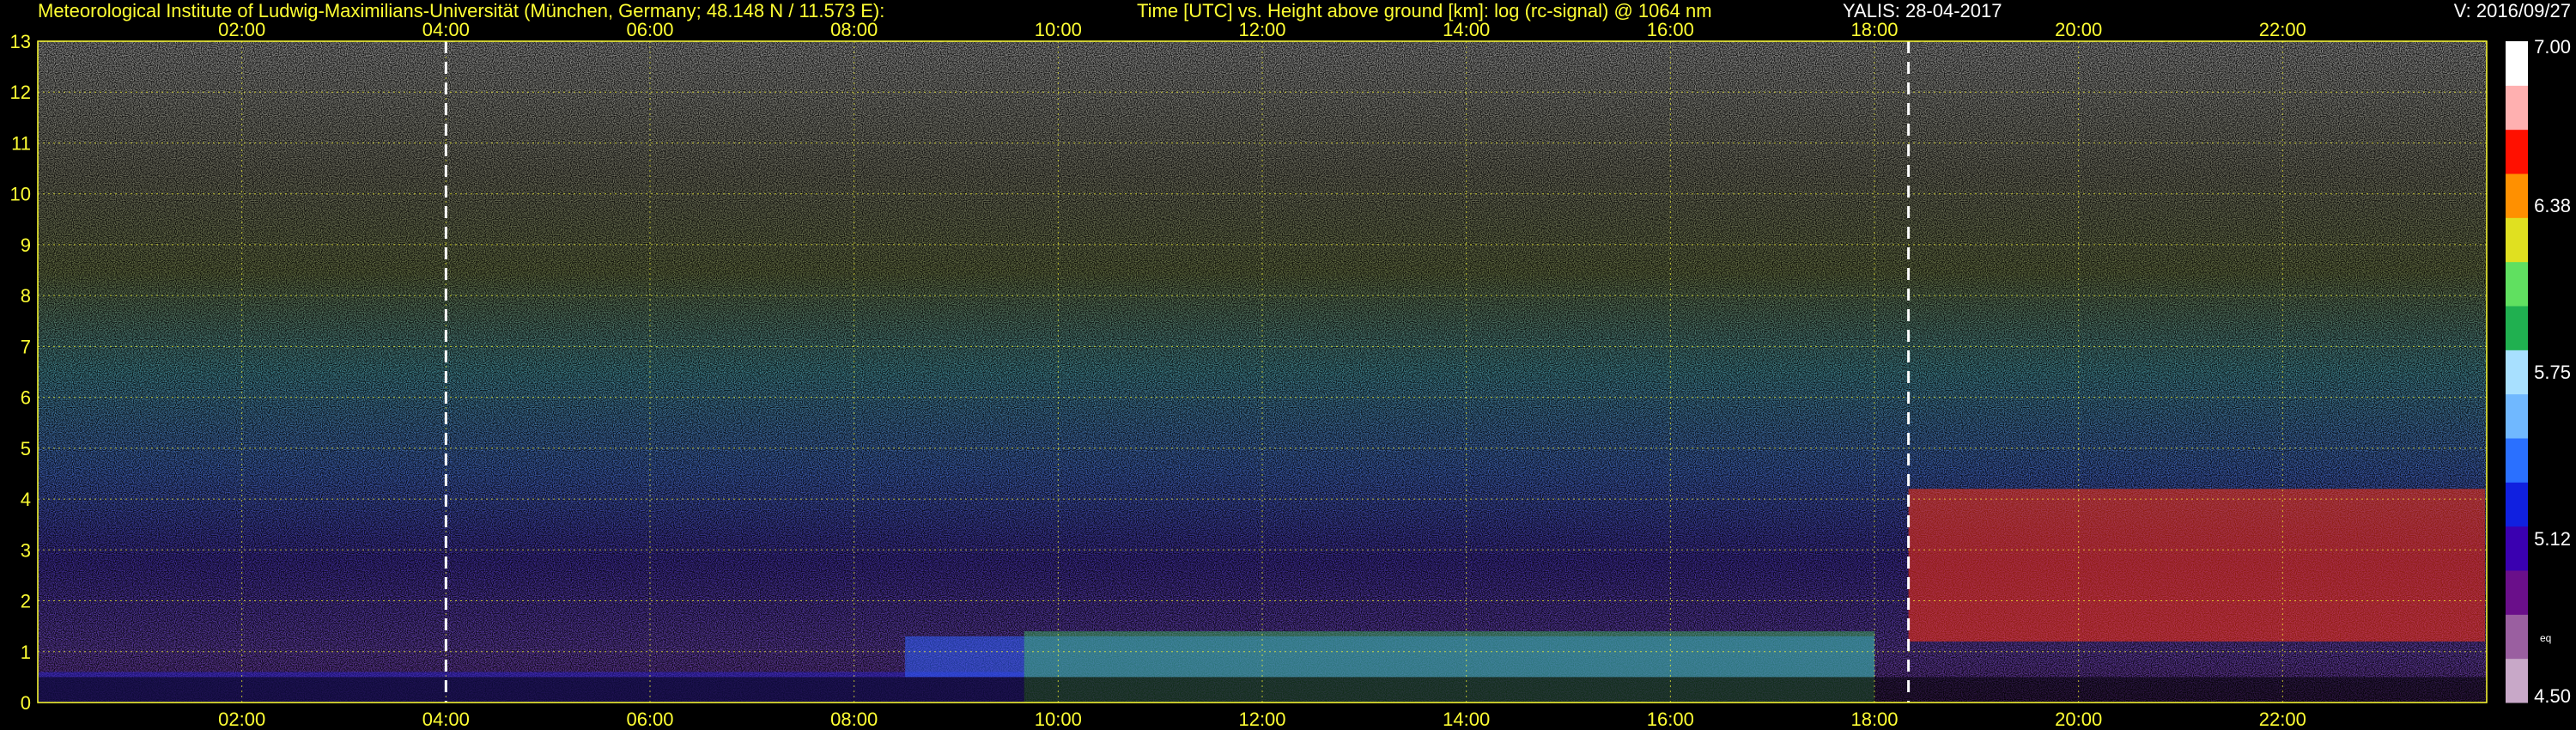 Image resolution: width=2576 pixels, height=730 pixels. What do you see at coordinates (2545, 638) in the screenshot?
I see `colorbar-unit-label: eq` at bounding box center [2545, 638].